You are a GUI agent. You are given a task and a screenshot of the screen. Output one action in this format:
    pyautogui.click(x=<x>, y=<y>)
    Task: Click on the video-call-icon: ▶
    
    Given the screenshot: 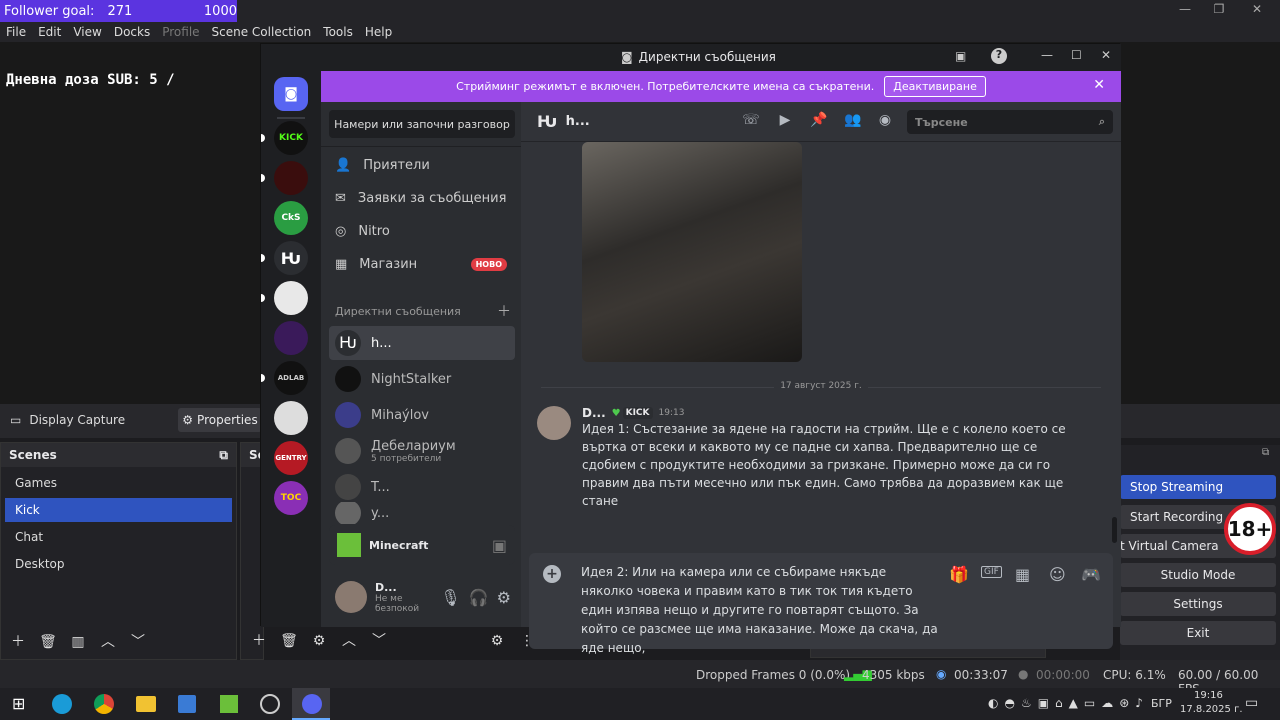 What is the action you would take?
    pyautogui.click(x=785, y=122)
    